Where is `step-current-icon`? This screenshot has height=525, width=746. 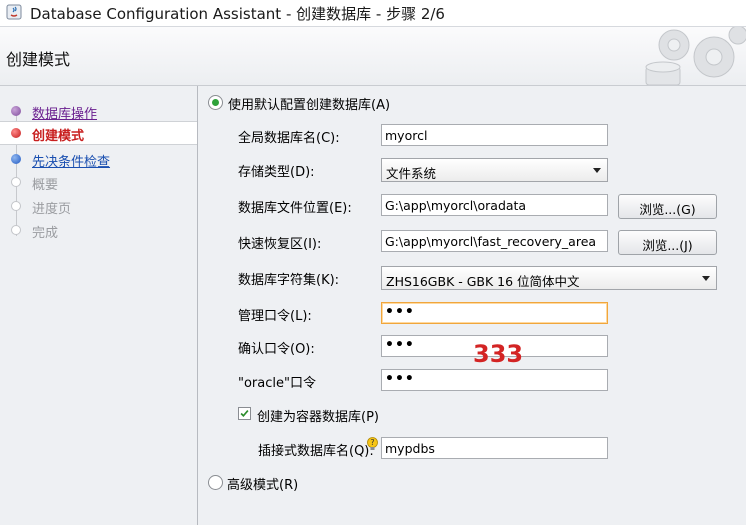
step-current-icon is located at coordinates (16, 133).